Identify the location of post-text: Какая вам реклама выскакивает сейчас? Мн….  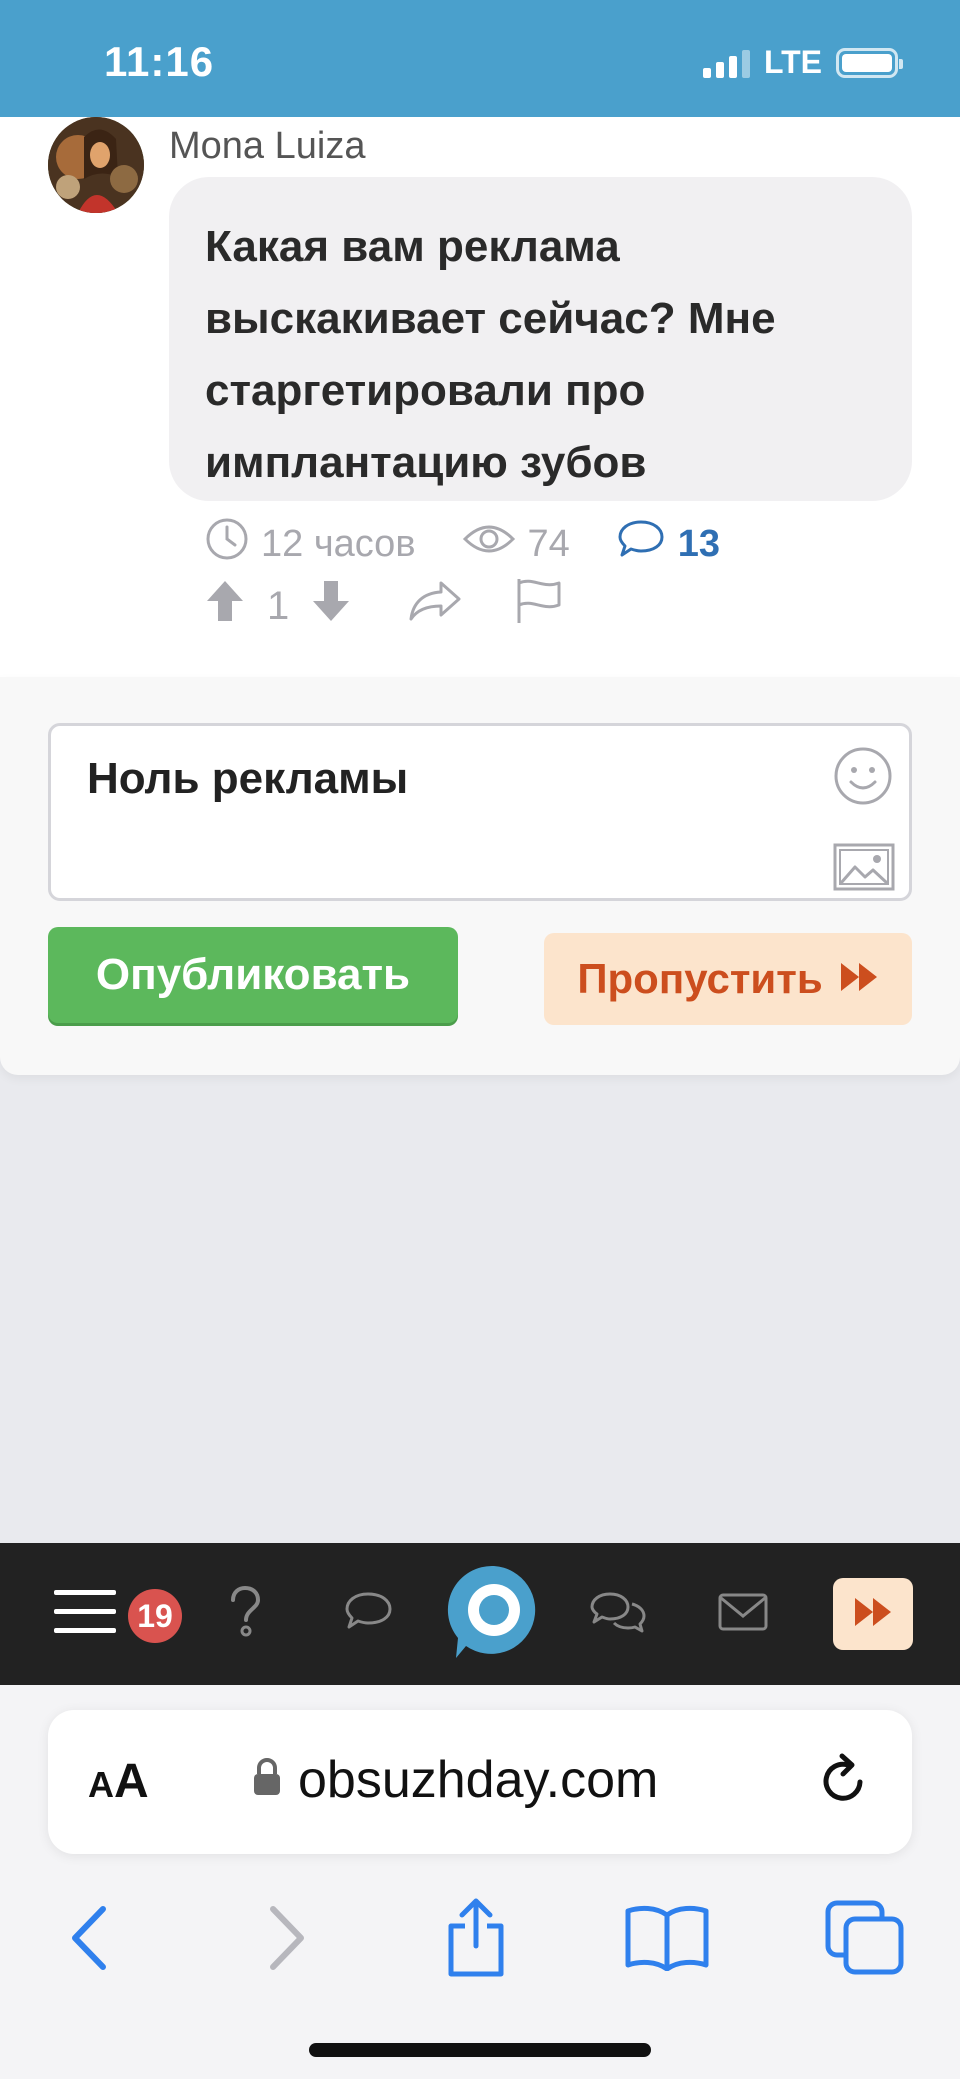
(540, 339).